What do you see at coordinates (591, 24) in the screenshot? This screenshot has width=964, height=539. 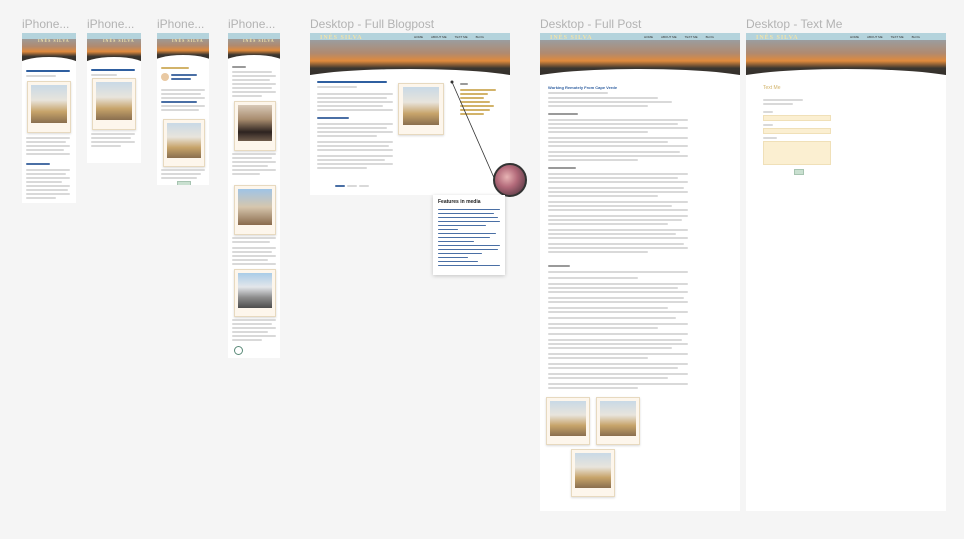 I see `frame-label-desktop-post: Desktop - Full Post` at bounding box center [591, 24].